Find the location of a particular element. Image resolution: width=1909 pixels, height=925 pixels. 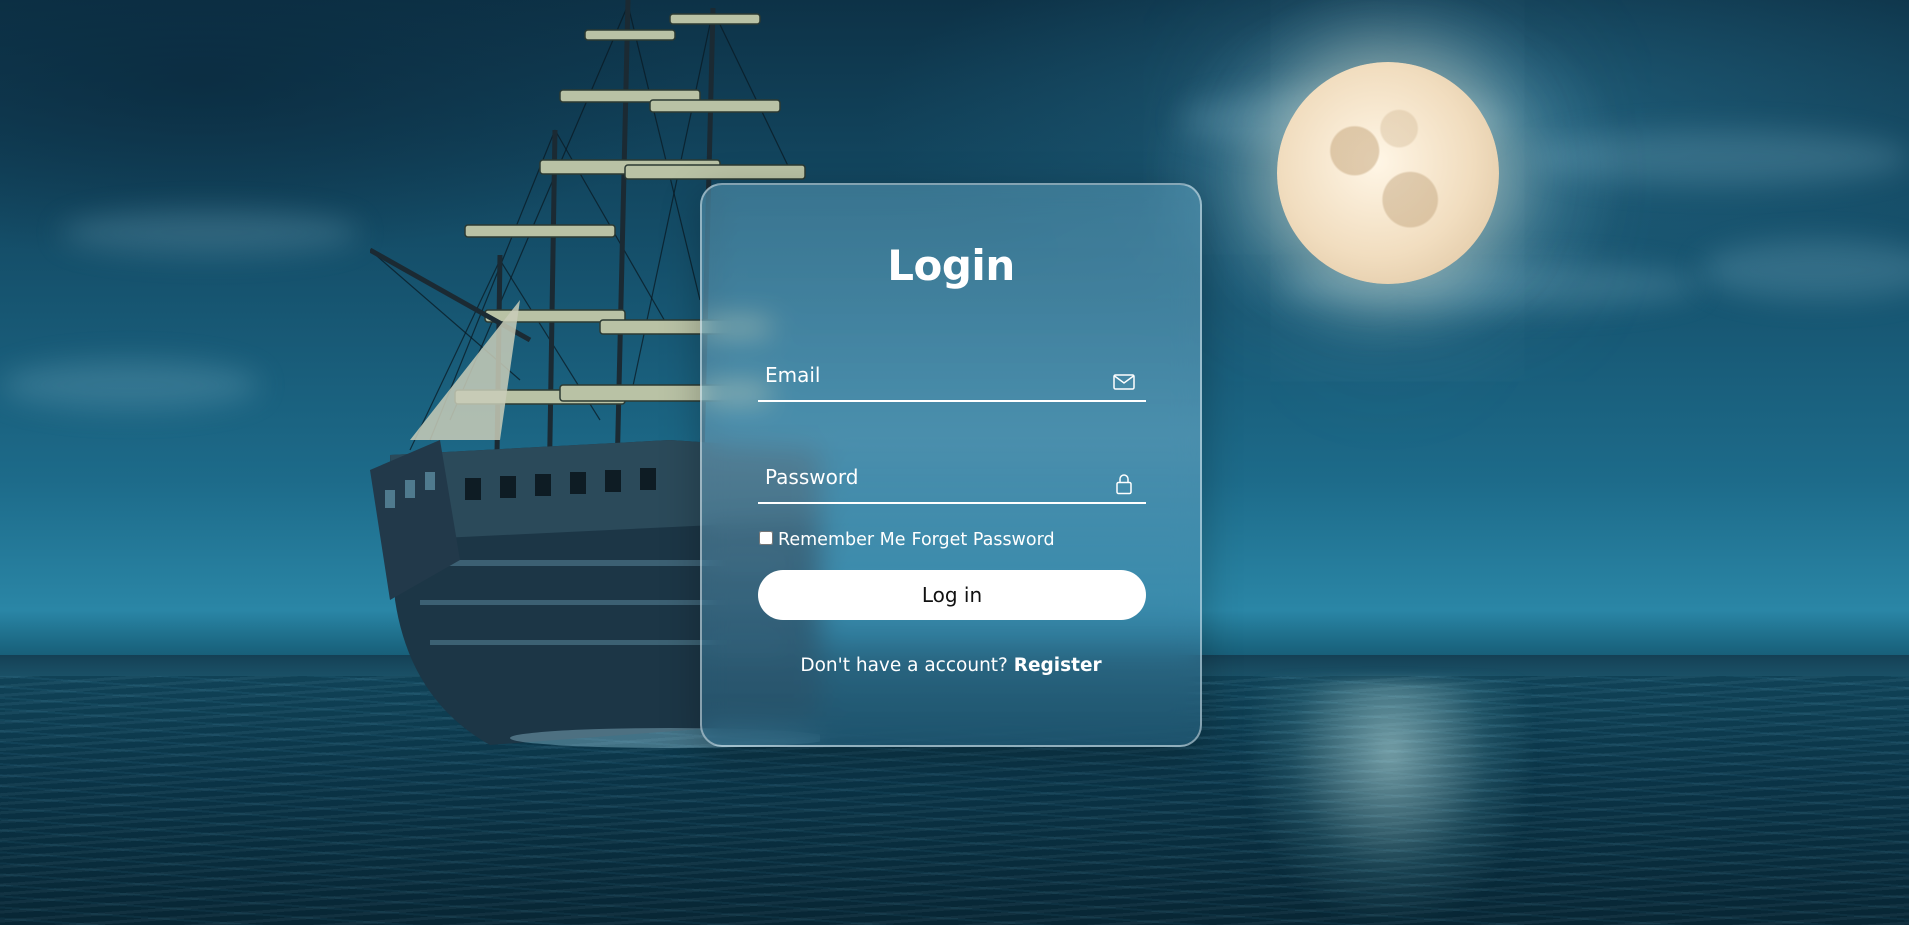

register-line: Don't have a account? Register is located at coordinates (951, 665).